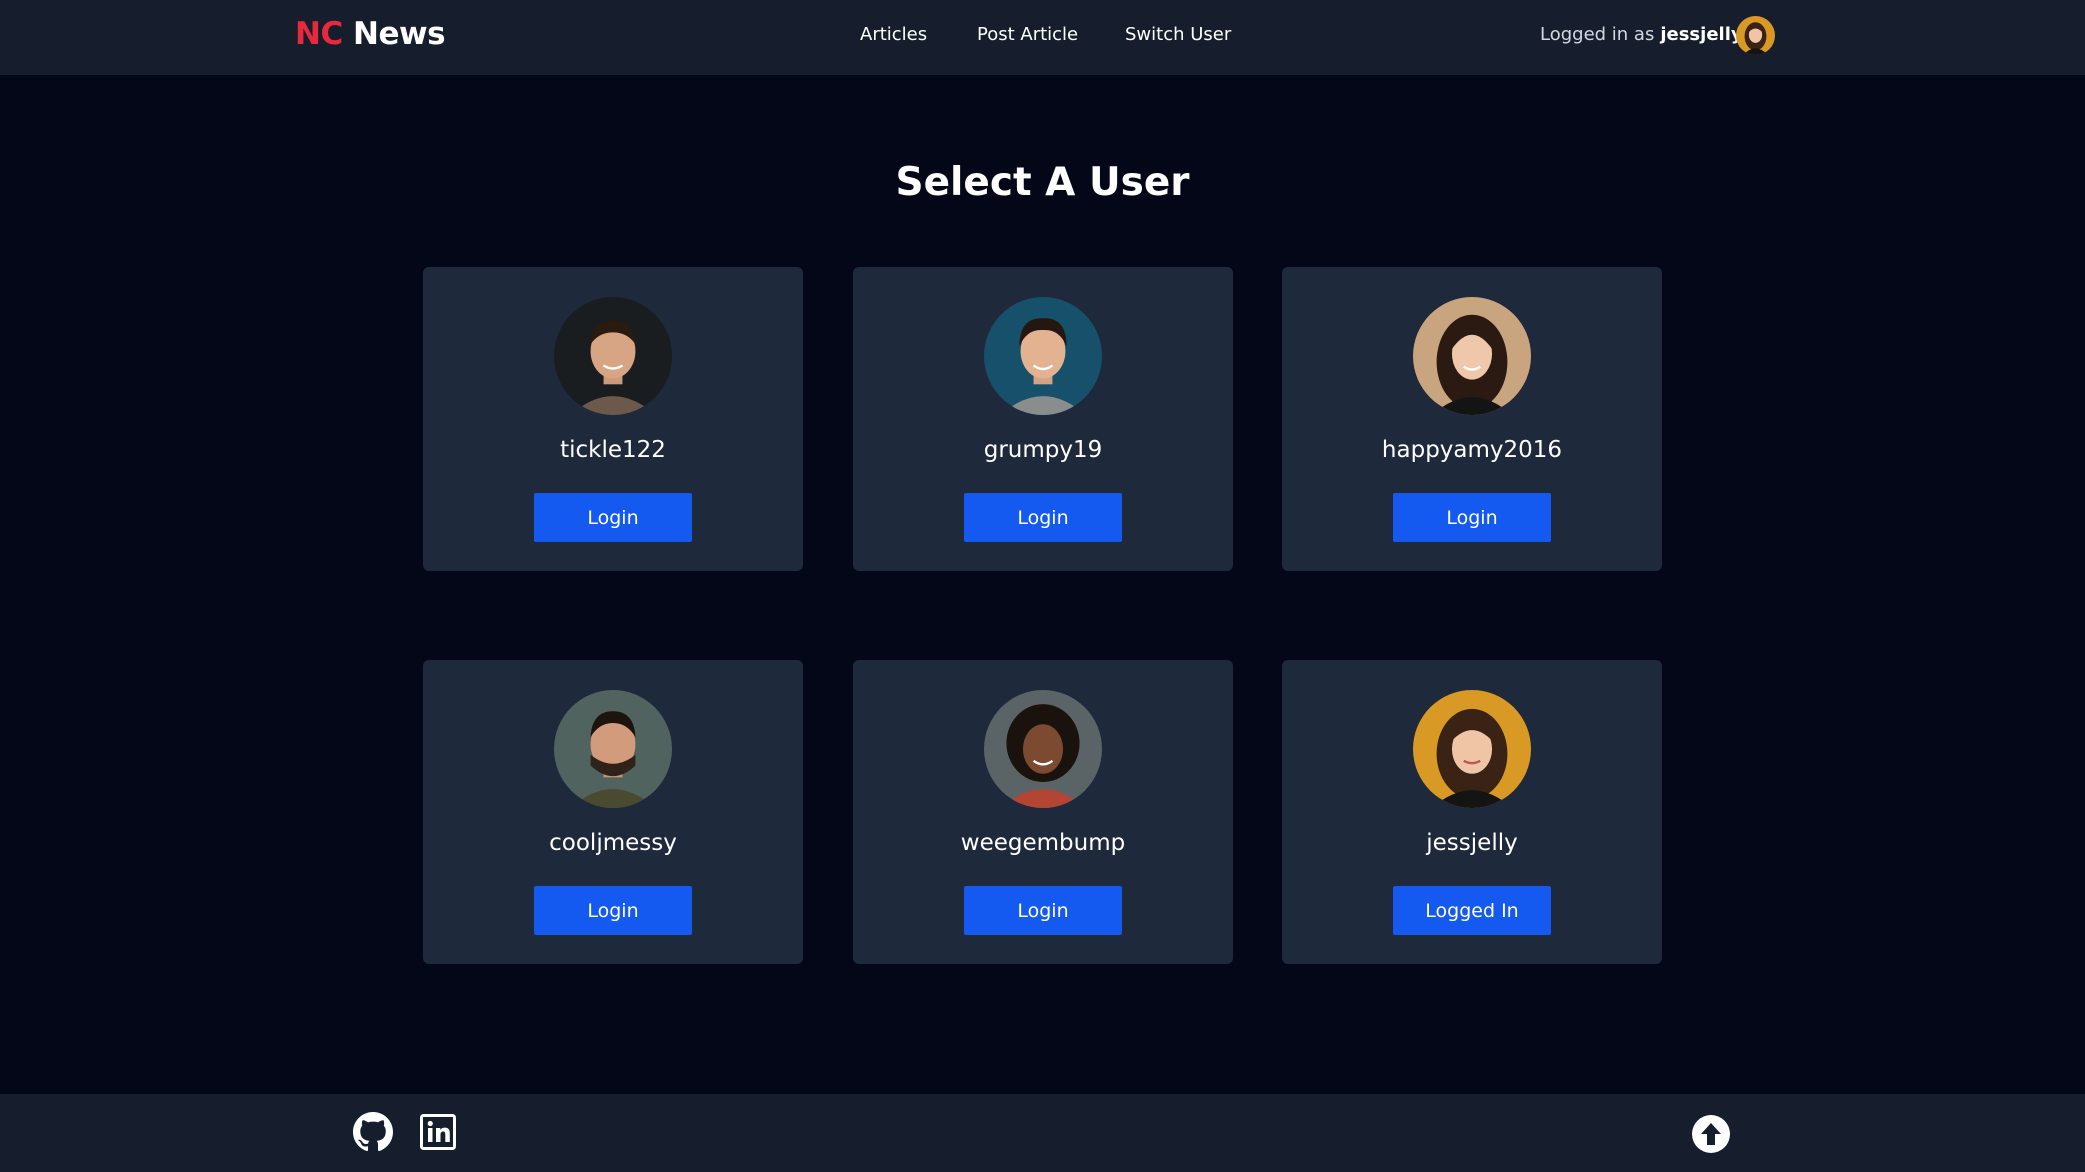 This screenshot has height=1172, width=2085. I want to click on nav-switch-user-link: Switch User, so click(1178, 34).